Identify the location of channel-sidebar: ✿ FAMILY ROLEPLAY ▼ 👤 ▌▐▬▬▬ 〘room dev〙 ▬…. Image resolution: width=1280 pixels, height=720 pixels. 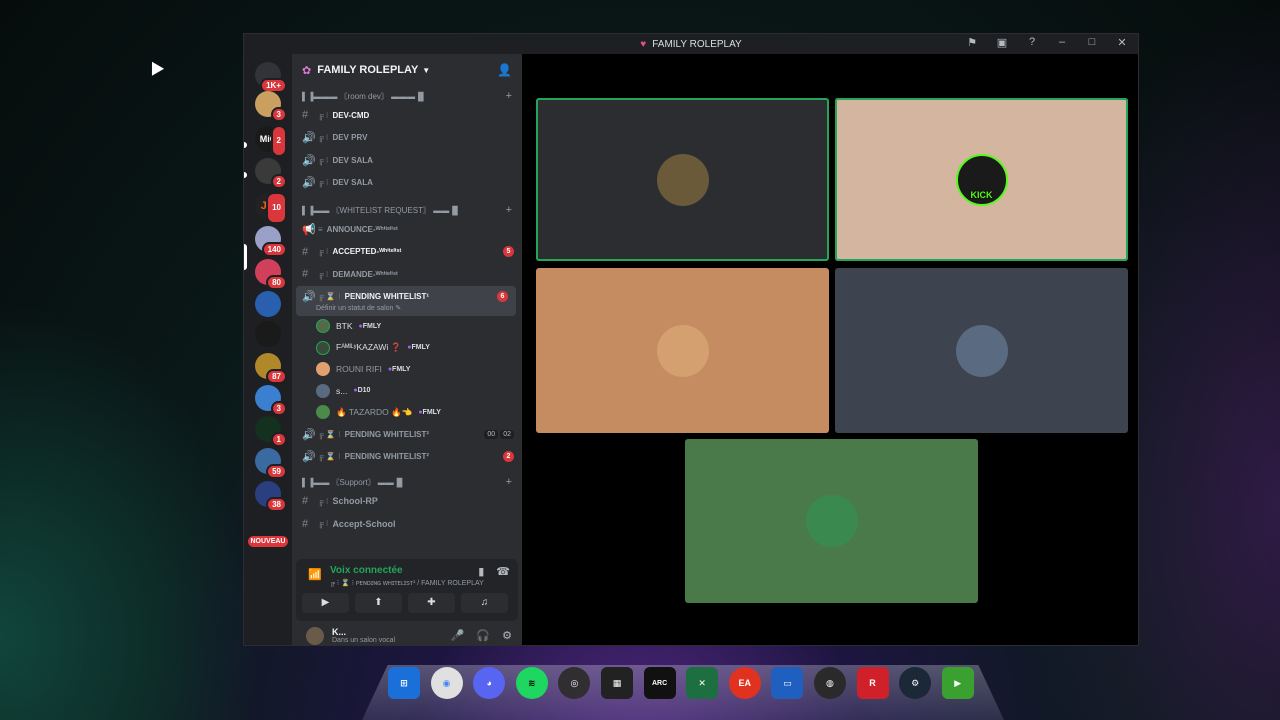
(407, 349).